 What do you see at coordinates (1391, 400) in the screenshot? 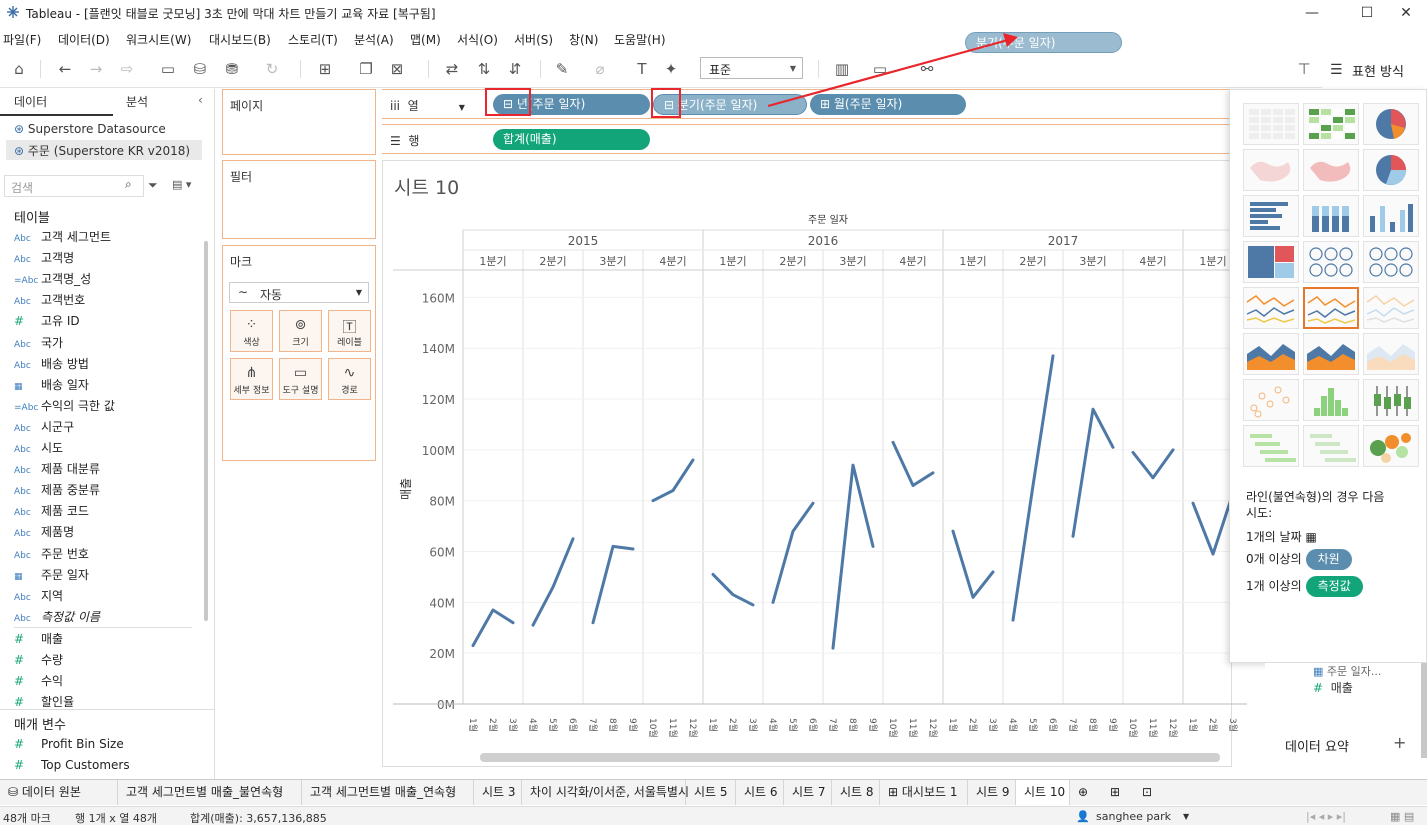
I see `show-me-box-and-whisker` at bounding box center [1391, 400].